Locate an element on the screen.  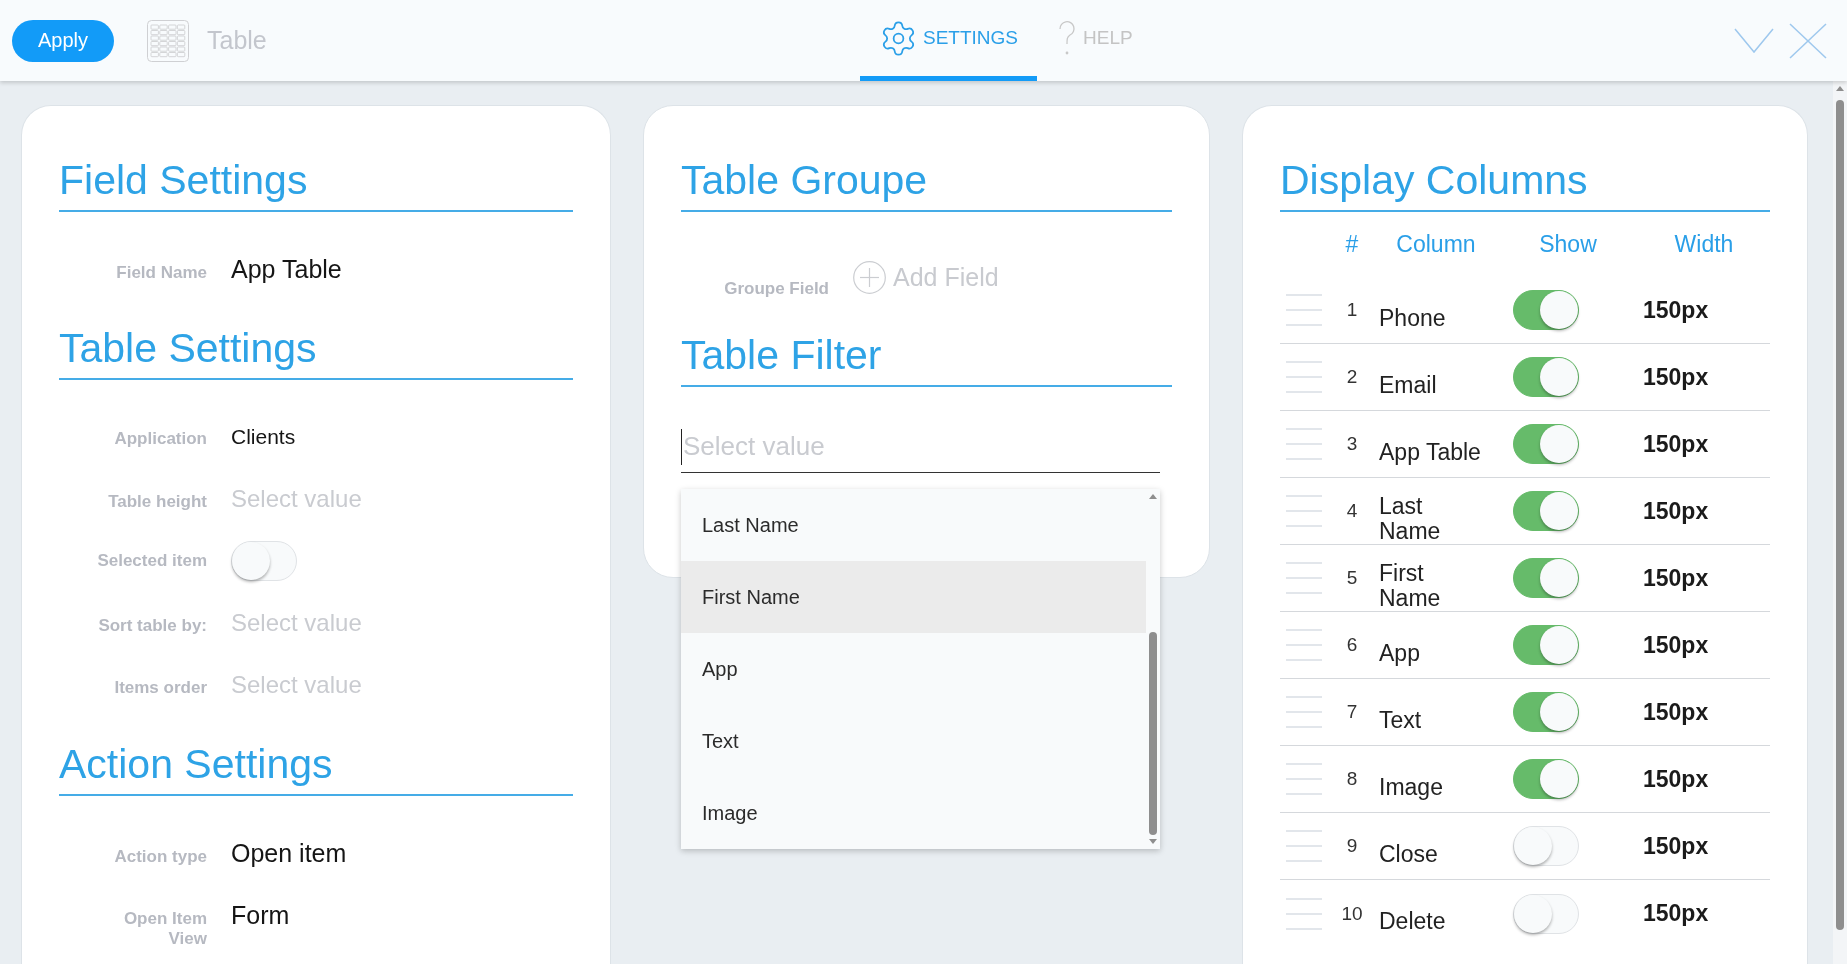
row-number: 4 is located at coordinates (1352, 511).